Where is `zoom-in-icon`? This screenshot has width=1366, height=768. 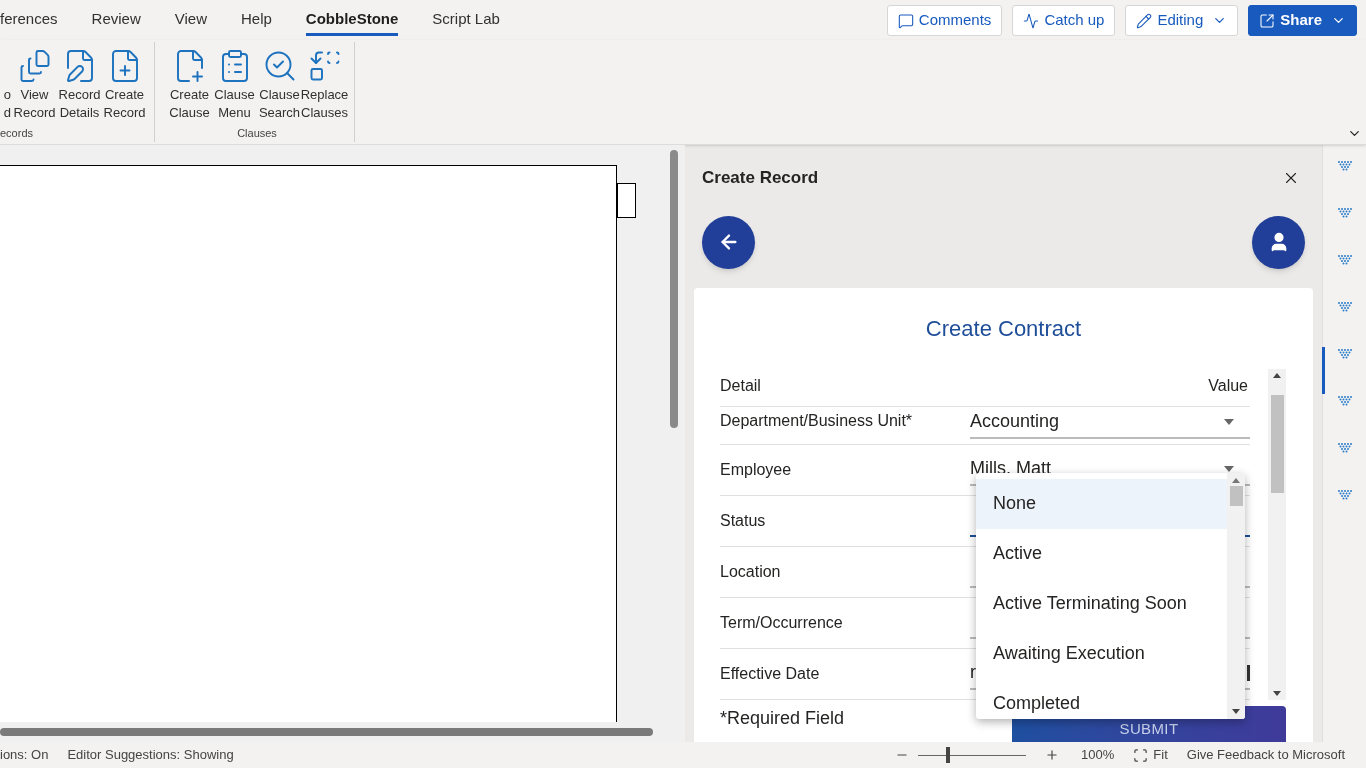 zoom-in-icon is located at coordinates (1052, 755).